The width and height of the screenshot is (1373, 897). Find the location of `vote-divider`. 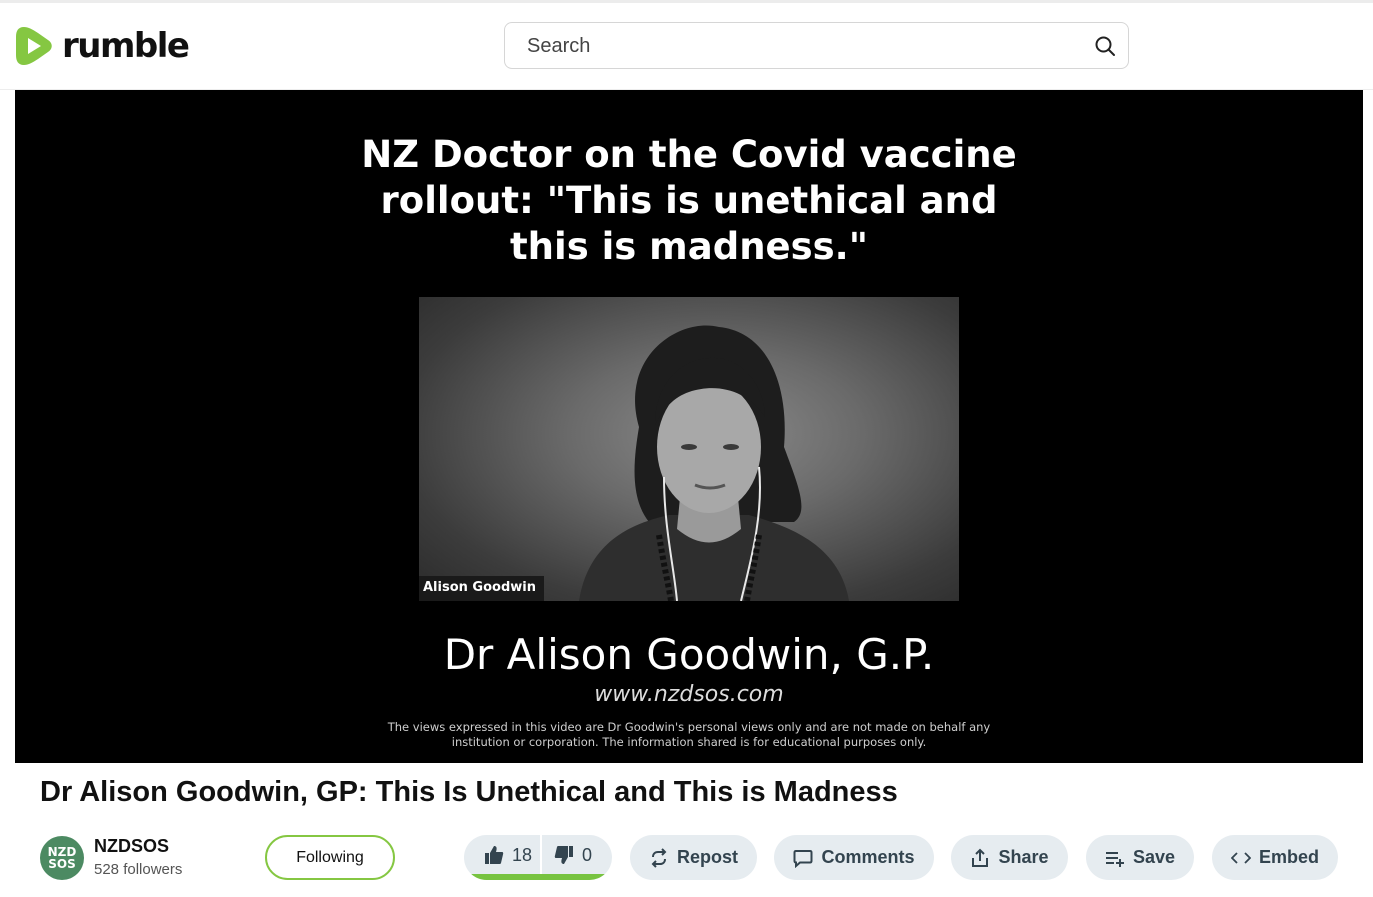

vote-divider is located at coordinates (541, 855).